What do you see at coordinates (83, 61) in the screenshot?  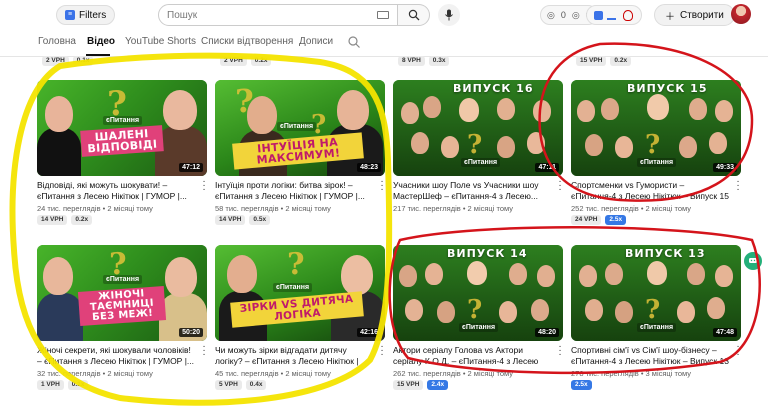 I see `ratio-badge: 0.1x` at bounding box center [83, 61].